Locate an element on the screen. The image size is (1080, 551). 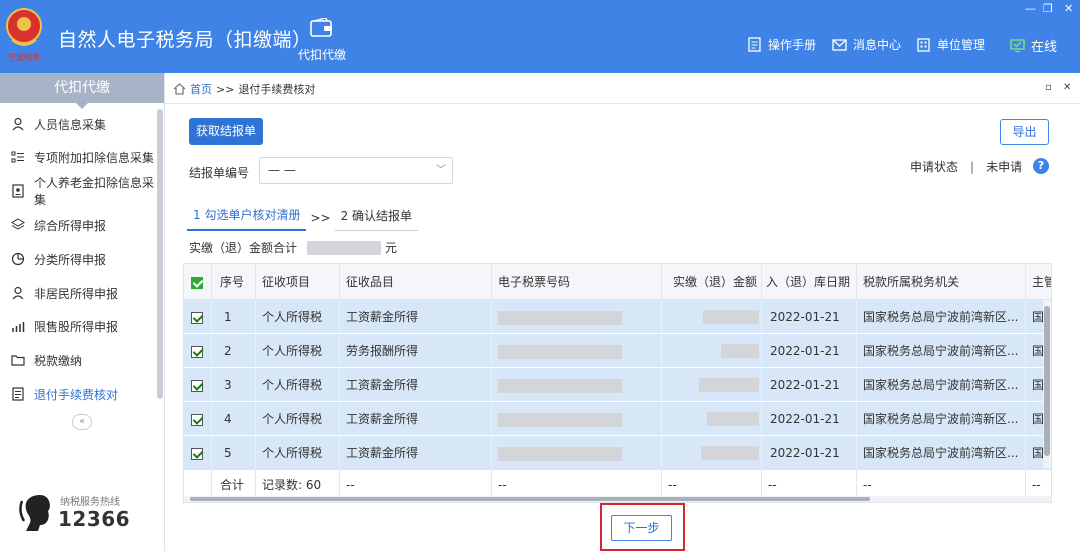
amount-unit: 元 is located at coordinates (391, 248).